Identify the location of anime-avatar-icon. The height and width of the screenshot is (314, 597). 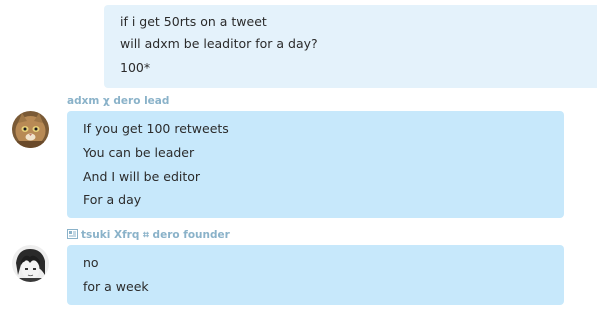
(30, 263).